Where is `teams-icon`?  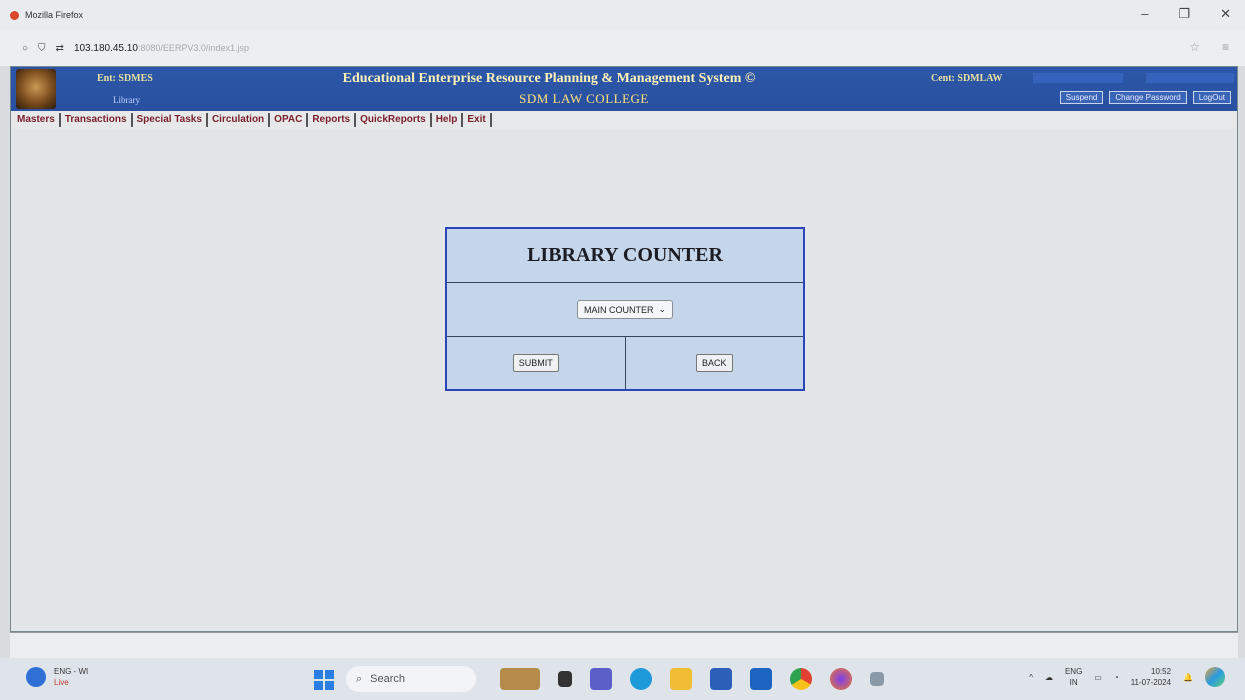
teams-icon is located at coordinates (601, 679).